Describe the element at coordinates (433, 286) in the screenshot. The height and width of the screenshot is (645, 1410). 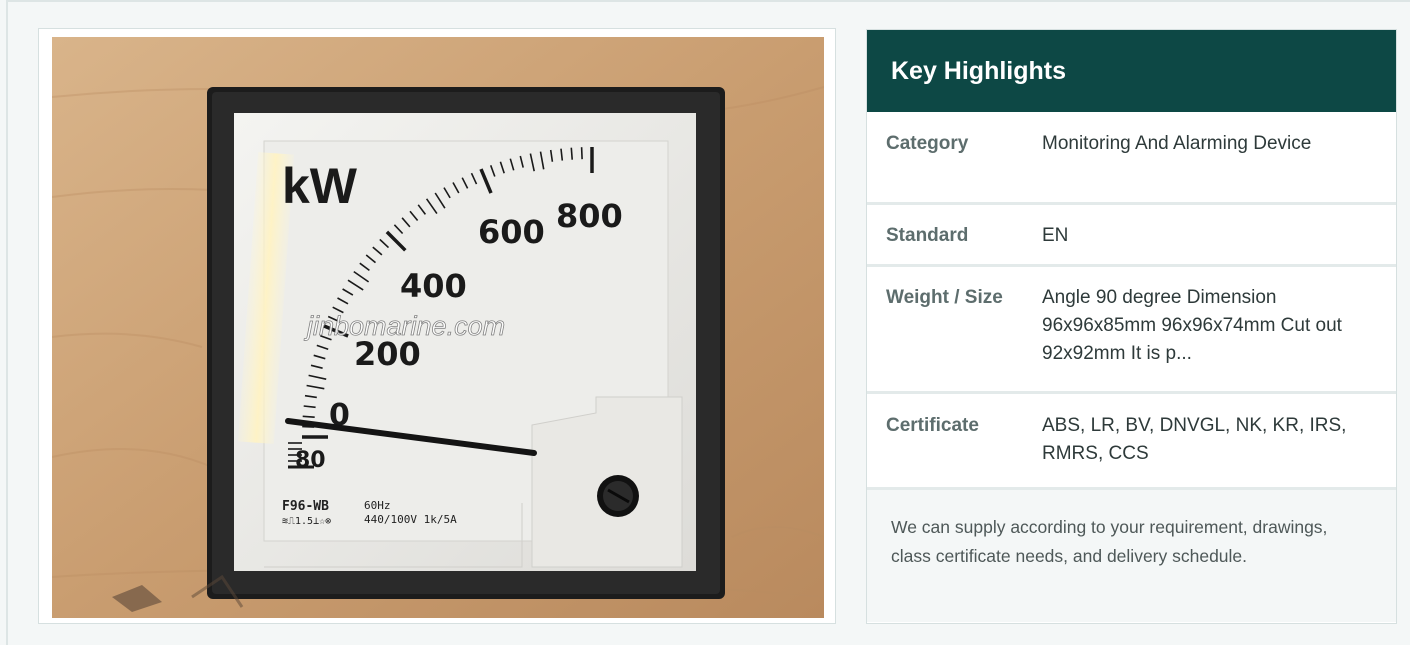
I see `scale-label-400: 400` at that location.